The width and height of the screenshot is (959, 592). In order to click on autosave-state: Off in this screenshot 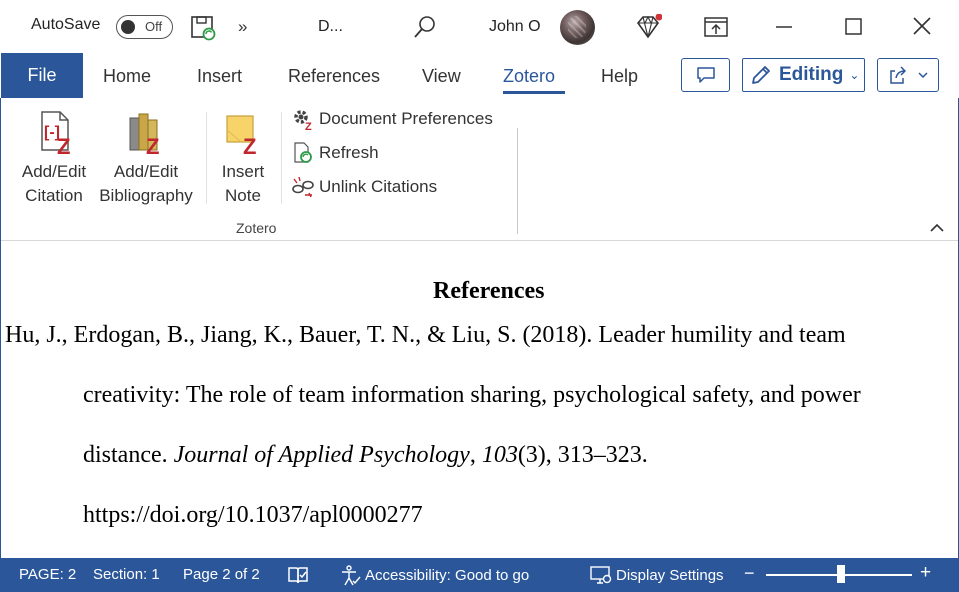, I will do `click(154, 26)`.